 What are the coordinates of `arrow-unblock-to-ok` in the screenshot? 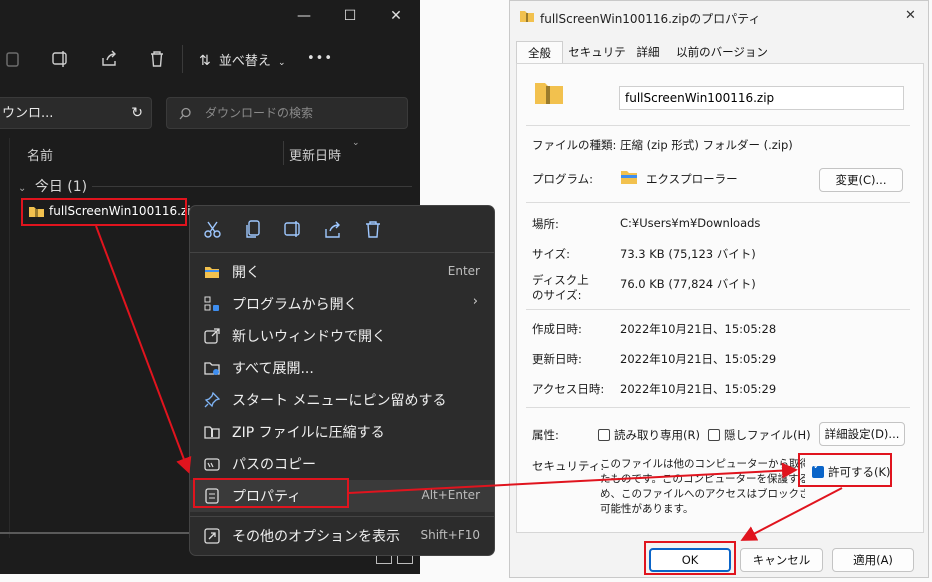 It's located at (791, 514).